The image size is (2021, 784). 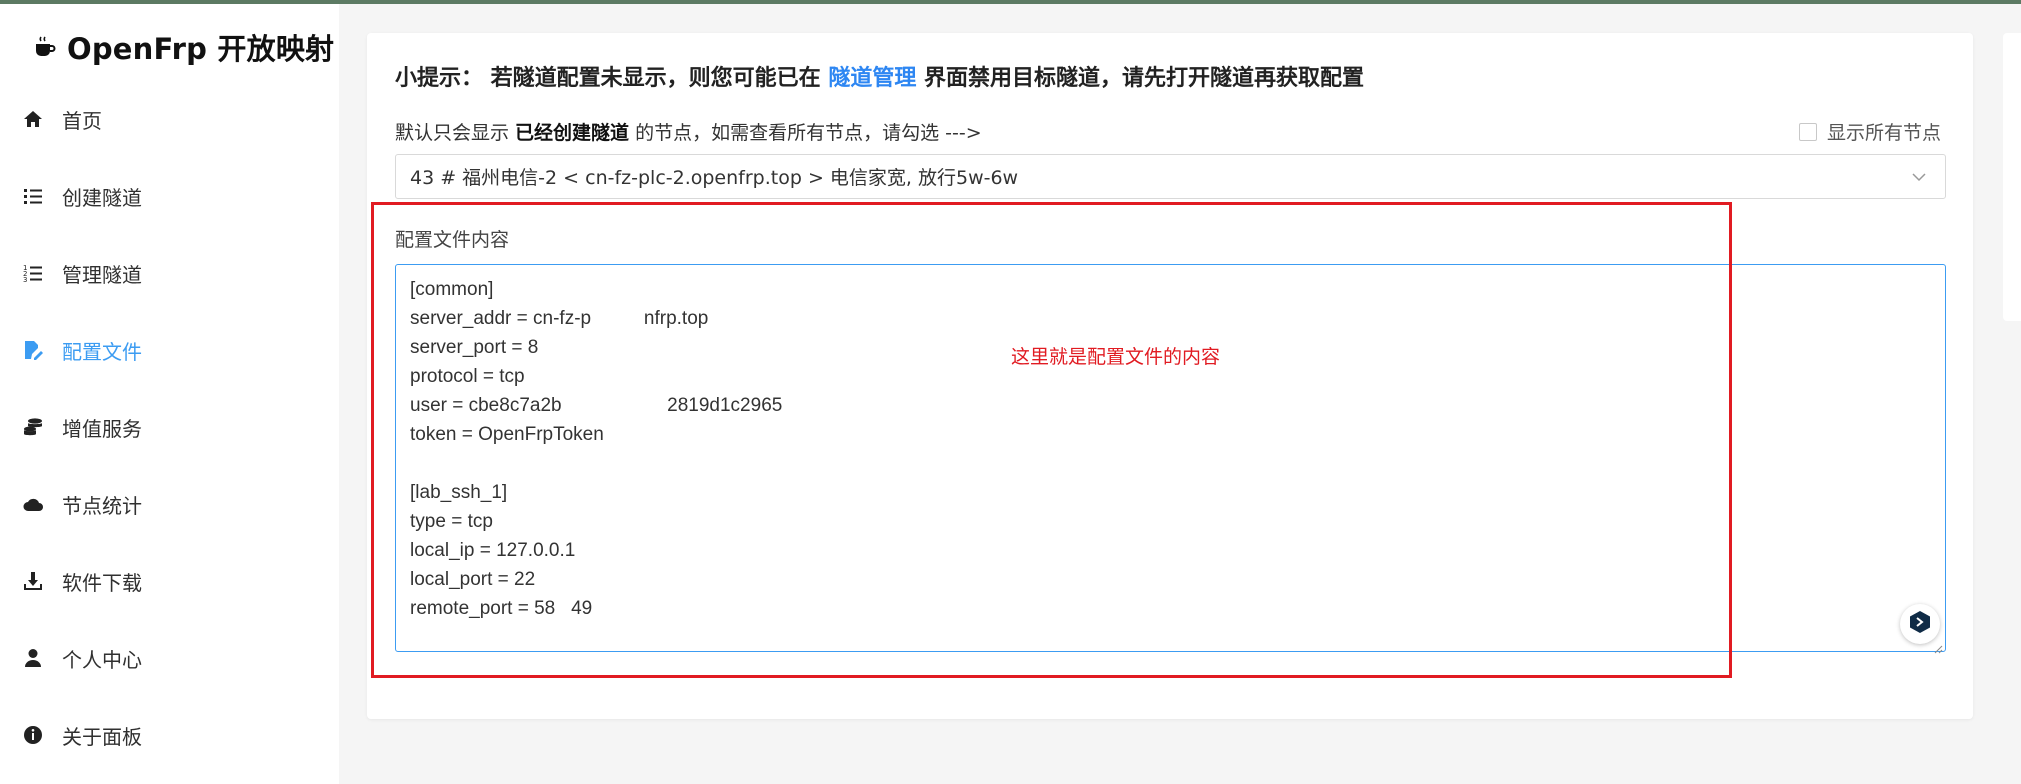 What do you see at coordinates (102, 736) in the screenshot?
I see `sidebar-item-label: 关于面板` at bounding box center [102, 736].